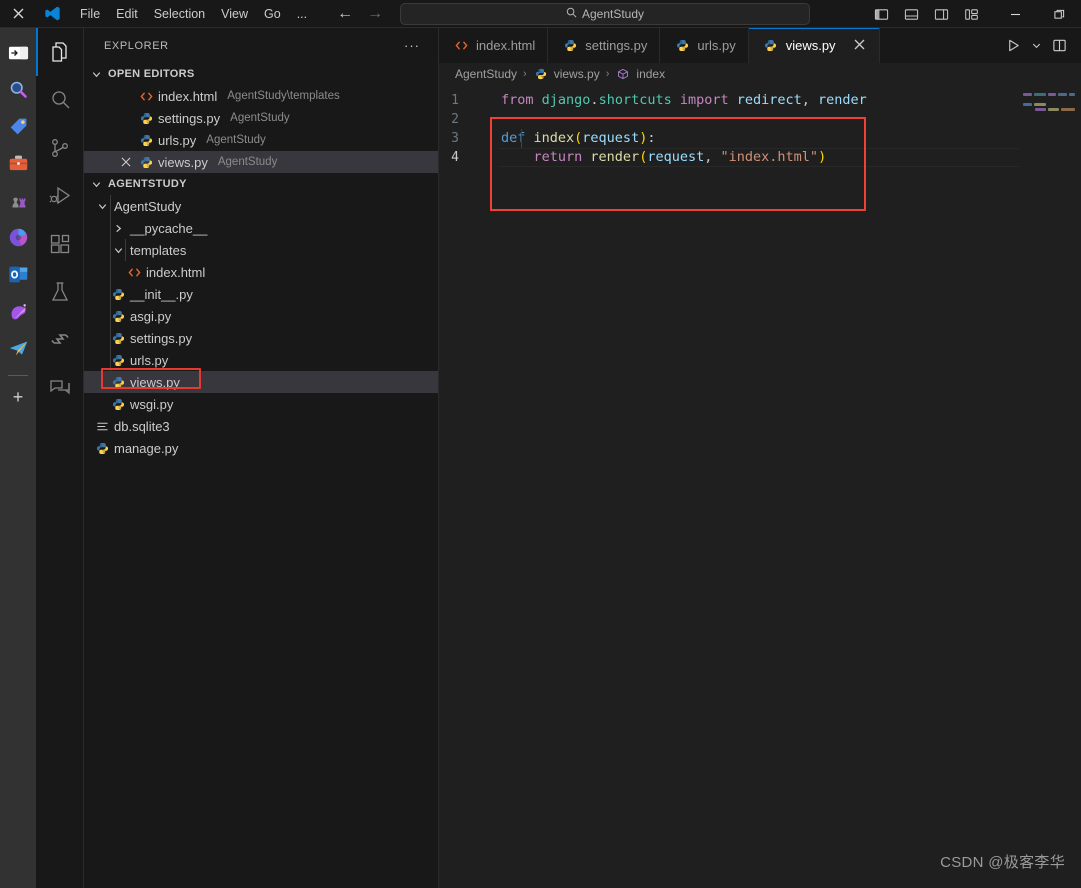 Image resolution: width=1081 pixels, height=888 pixels. What do you see at coordinates (261, 228) in the screenshot?
I see `tree-item-pycache-folder: __pycache__` at bounding box center [261, 228].